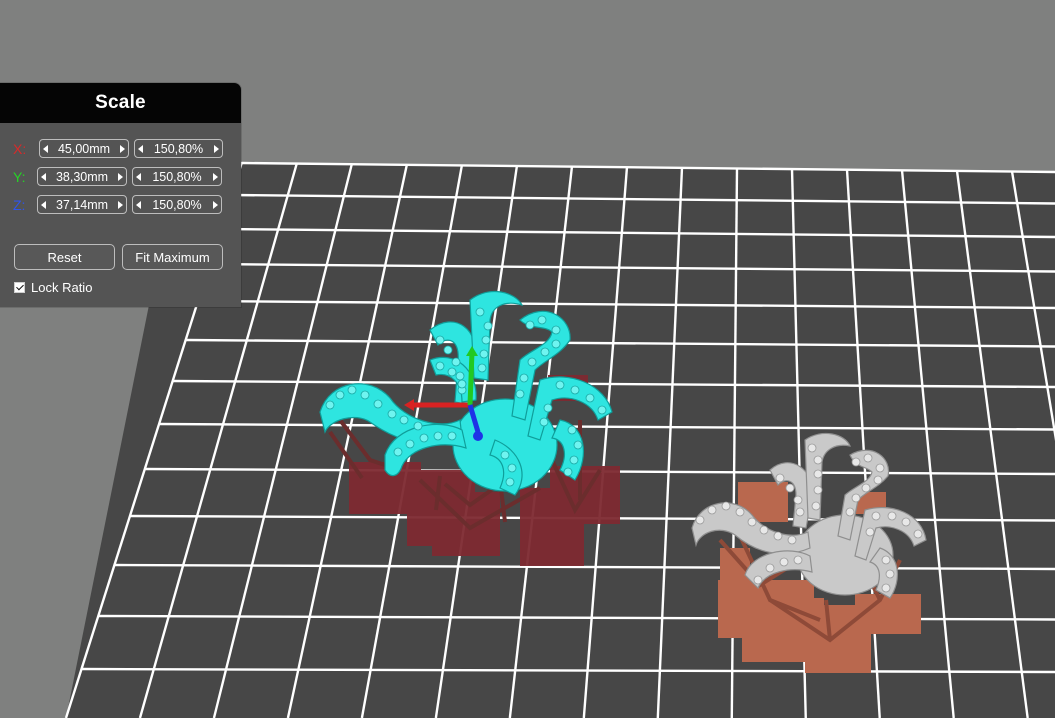 This screenshot has width=1055, height=718. I want to click on y-size-spinbox: 38,30mm, so click(82, 176).